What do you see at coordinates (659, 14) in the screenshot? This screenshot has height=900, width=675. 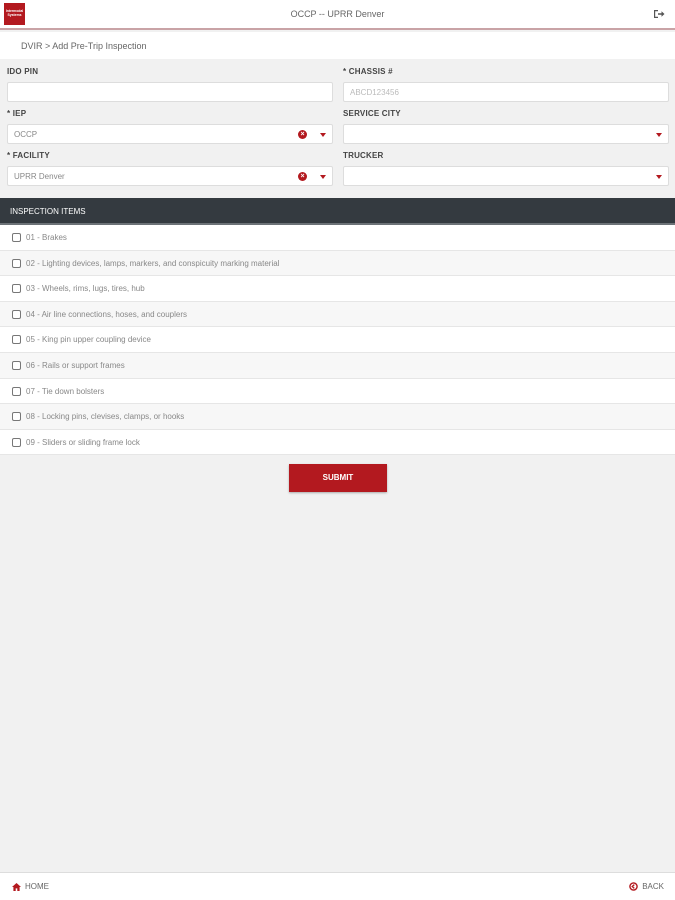 I see `logout-icon` at bounding box center [659, 14].